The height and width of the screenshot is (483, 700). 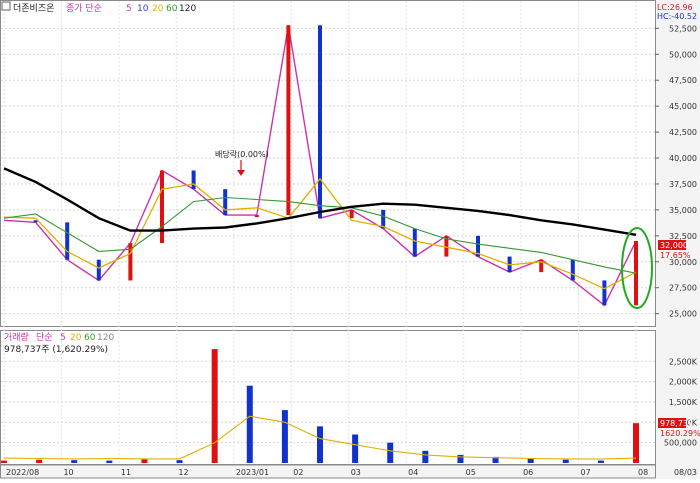 I want to click on volume-title: 거래량, so click(x=16, y=337).